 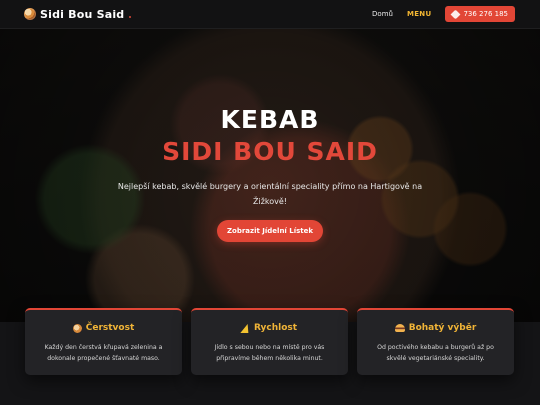 What do you see at coordinates (270, 119) in the screenshot?
I see `hero-title-kebab: KEBAB` at bounding box center [270, 119].